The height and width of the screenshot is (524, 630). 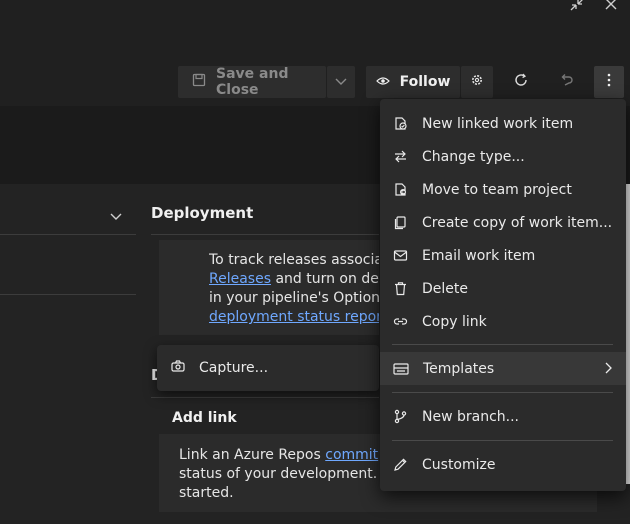 What do you see at coordinates (178, 368) in the screenshot?
I see `camera-icon` at bounding box center [178, 368].